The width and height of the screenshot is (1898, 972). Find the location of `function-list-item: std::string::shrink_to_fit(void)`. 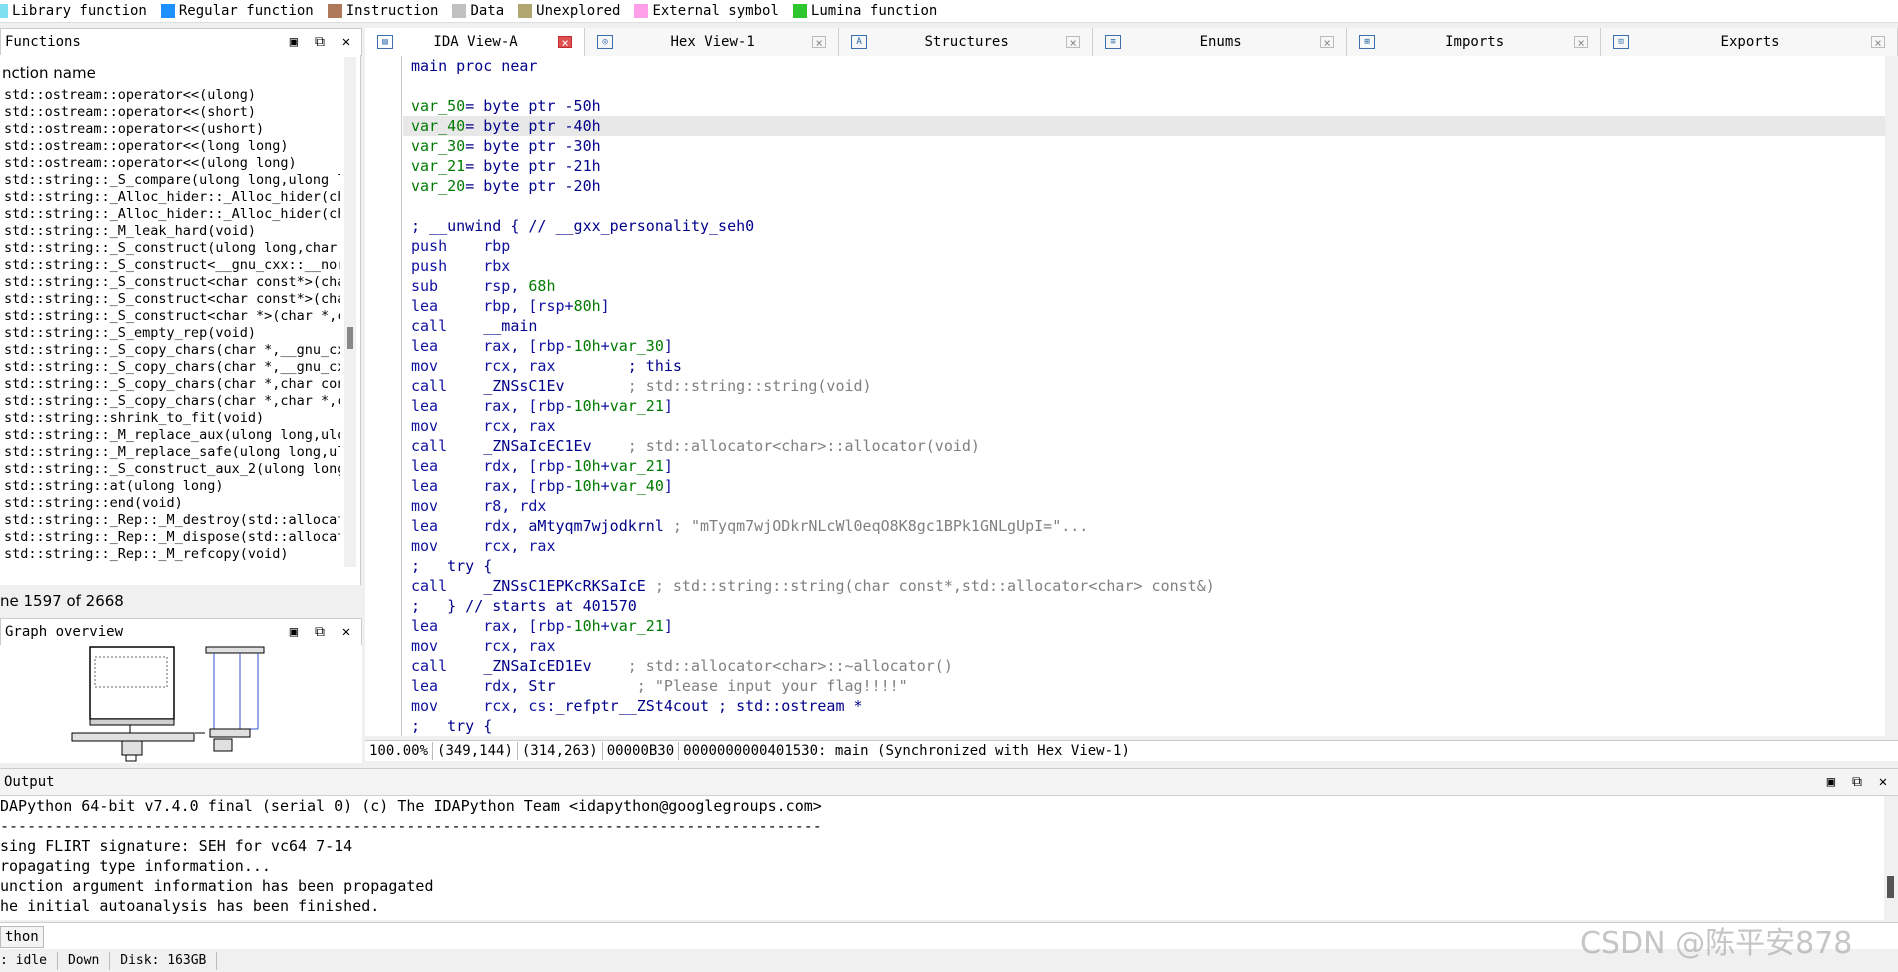

function-list-item: std::string::shrink_to_fit(void) is located at coordinates (170, 418).